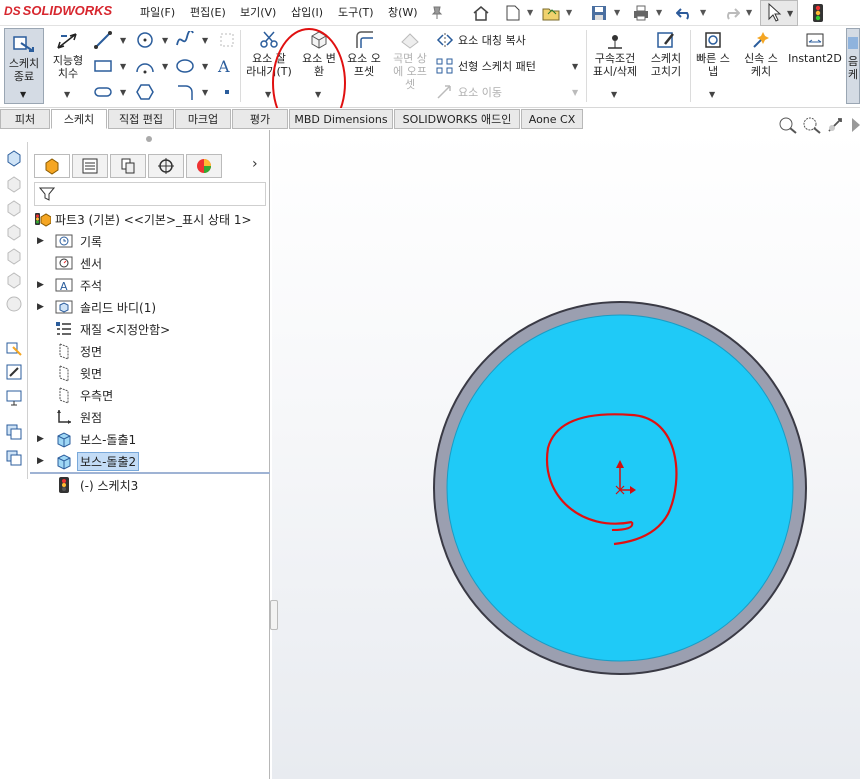 The image size is (860, 779). What do you see at coordinates (641, 13) in the screenshot?
I see `print-icon` at bounding box center [641, 13].